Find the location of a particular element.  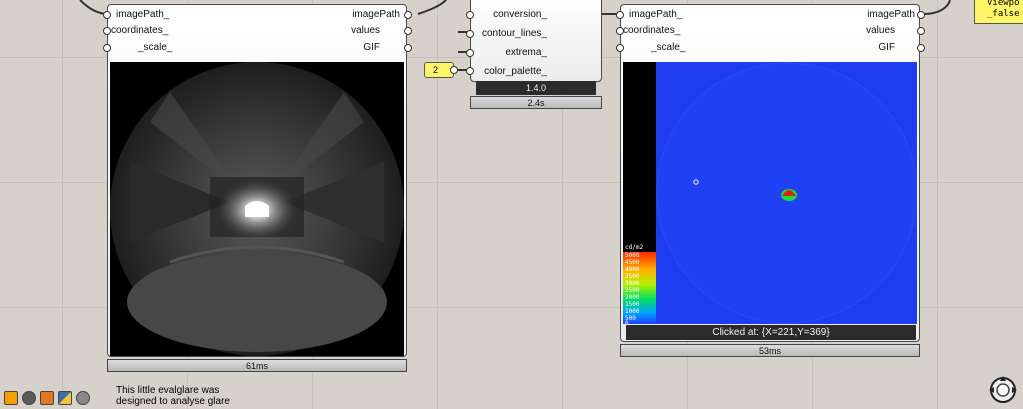

note-line-2: designed to analyse glare is located at coordinates (173, 401).